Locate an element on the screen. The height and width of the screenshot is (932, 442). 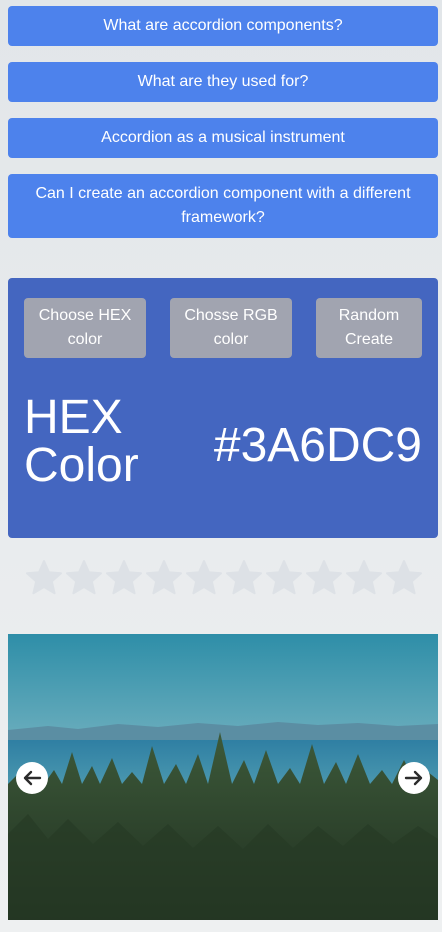
accordion-item-used-for: What are they used for? is located at coordinates (223, 82).